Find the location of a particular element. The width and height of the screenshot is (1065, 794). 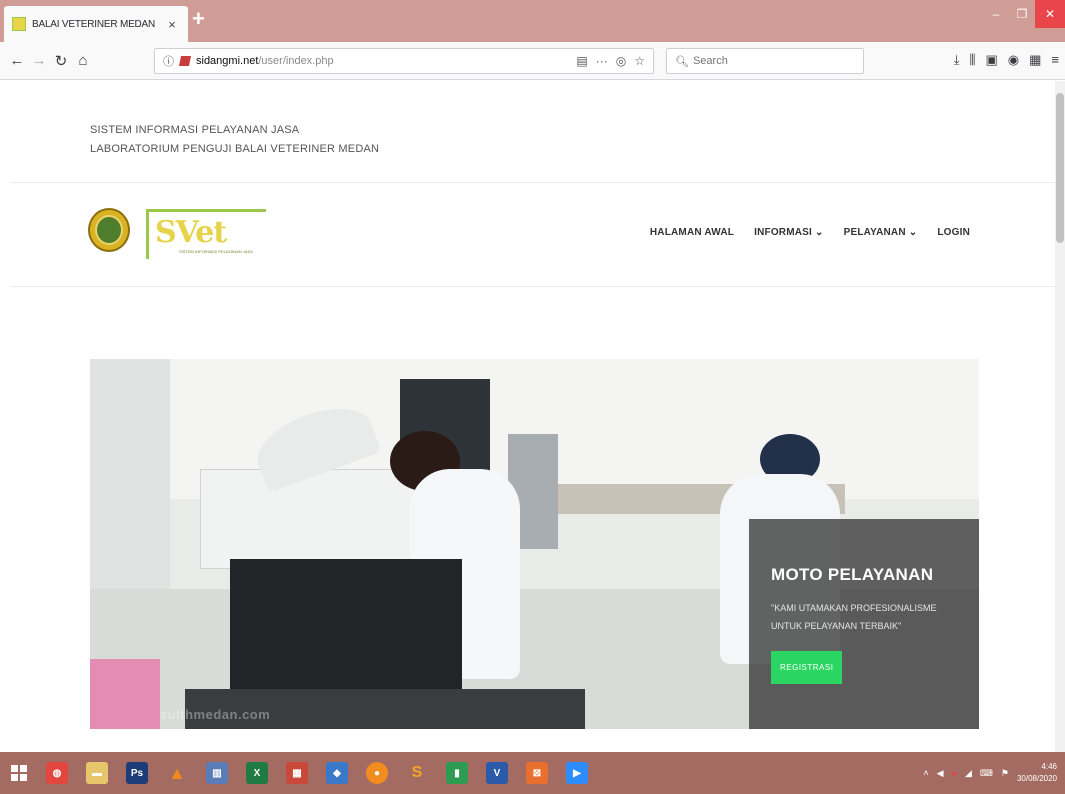

sidebar-icon: ▣ is located at coordinates (991, 60).